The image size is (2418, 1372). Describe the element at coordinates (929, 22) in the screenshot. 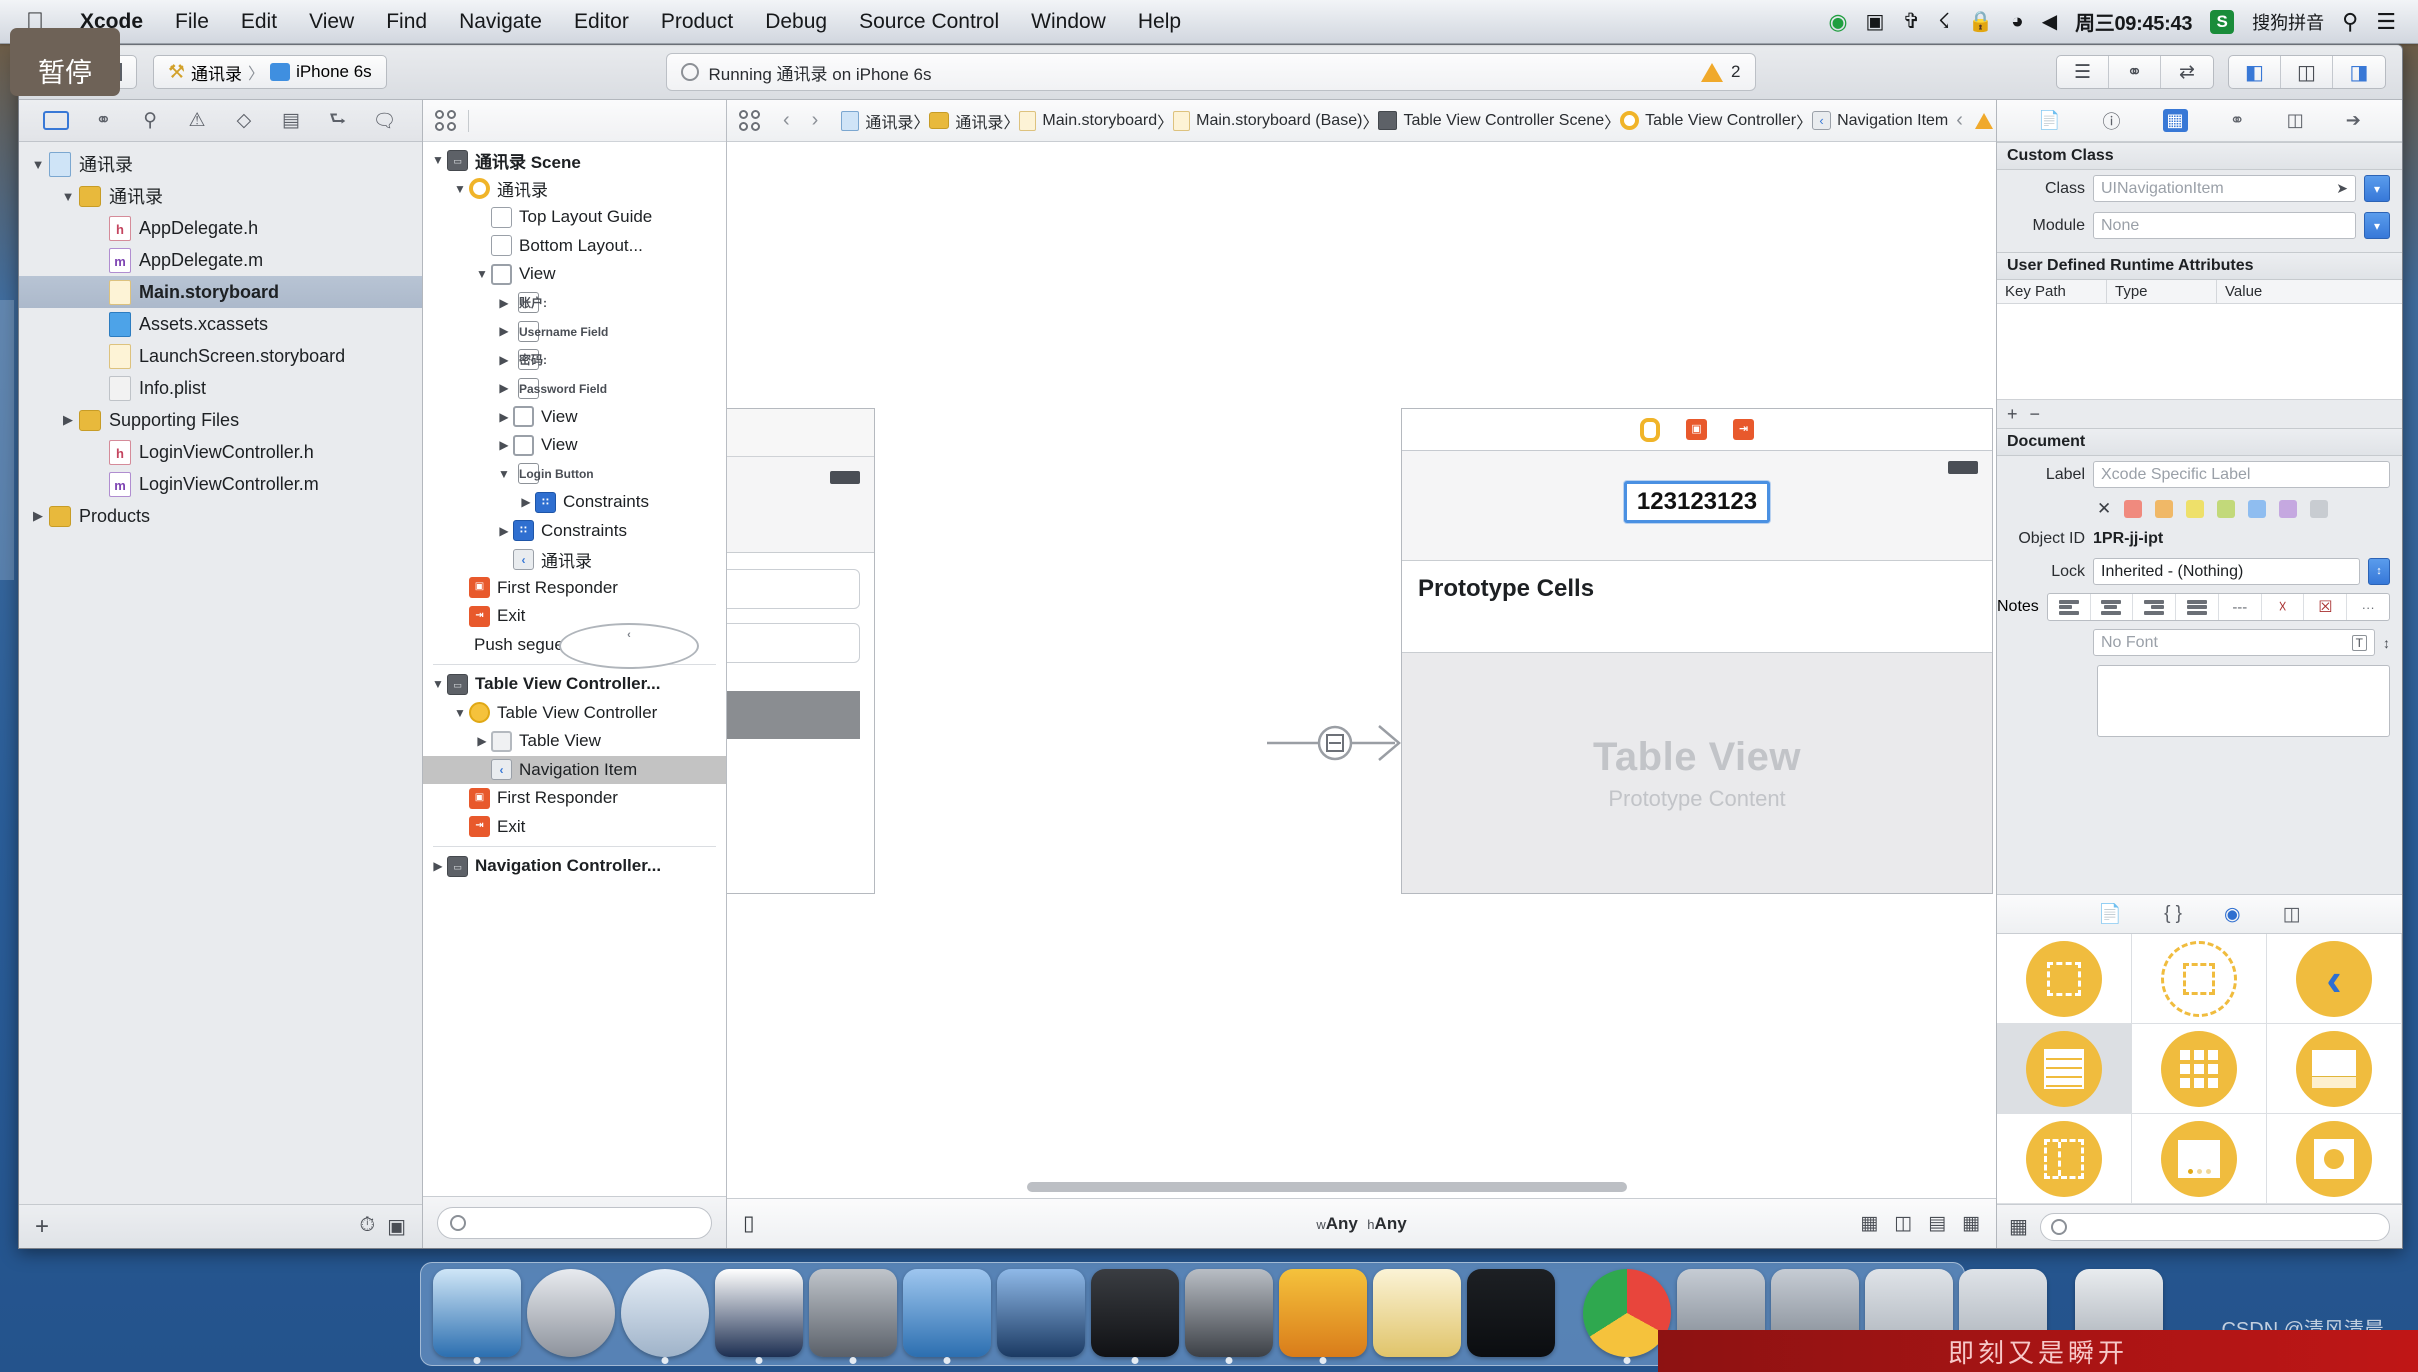

I see `menu-item-source-control: Source Control` at that location.